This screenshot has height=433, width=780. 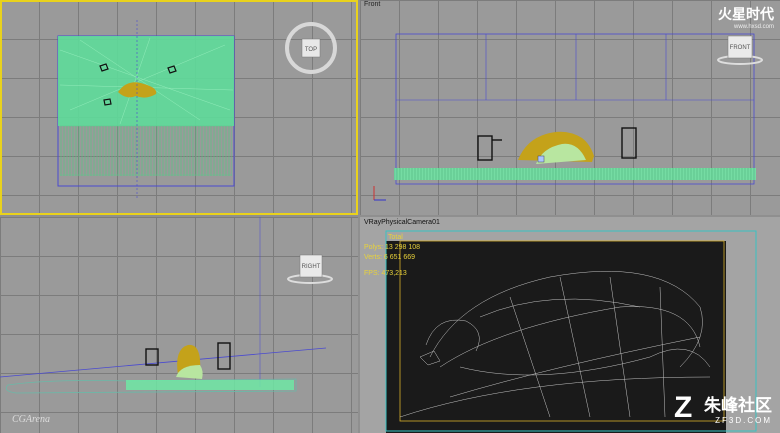 I want to click on zf3d-watermark: Z 朱峰社区 ZF3D.COM, so click(x=723, y=408).